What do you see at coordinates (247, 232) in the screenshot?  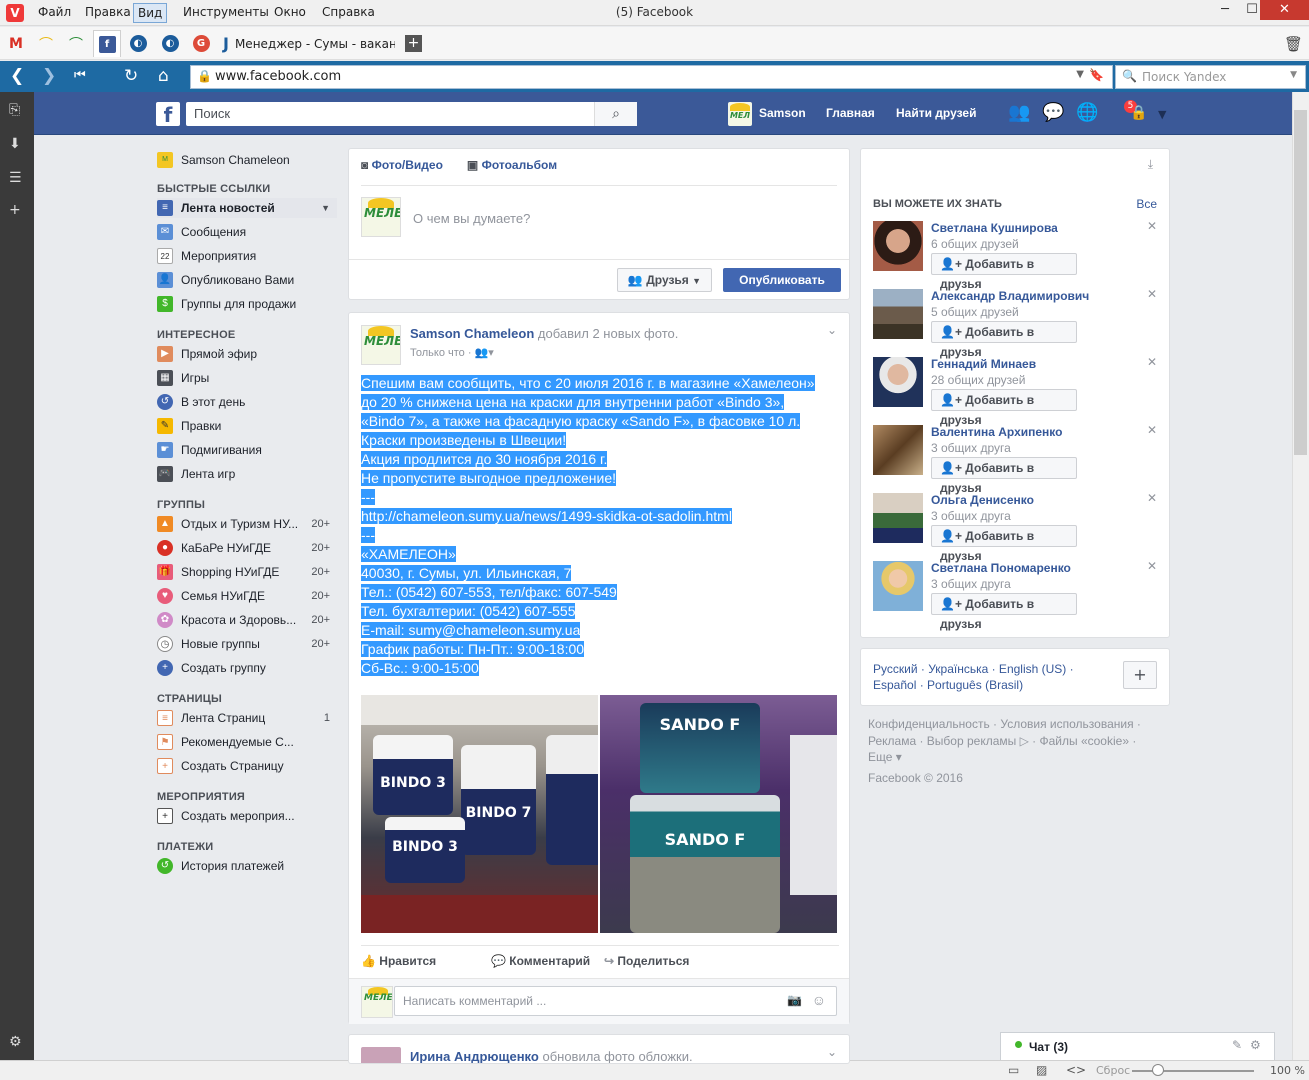 I see `nav-messages: ✉ Сообщения` at bounding box center [247, 232].